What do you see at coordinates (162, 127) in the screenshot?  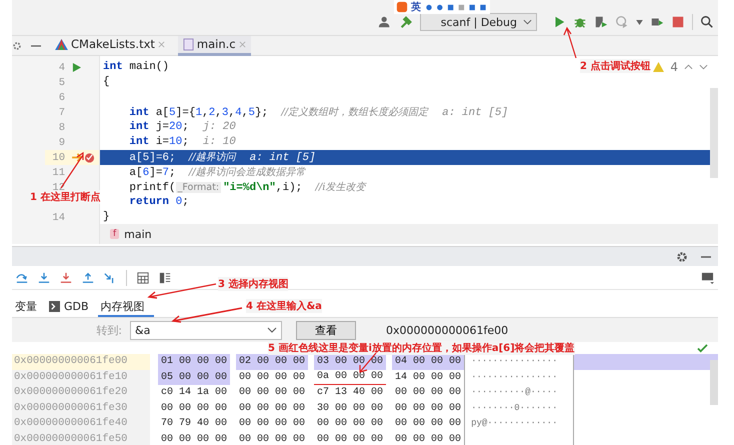 I see `code-text: j=` at bounding box center [162, 127].